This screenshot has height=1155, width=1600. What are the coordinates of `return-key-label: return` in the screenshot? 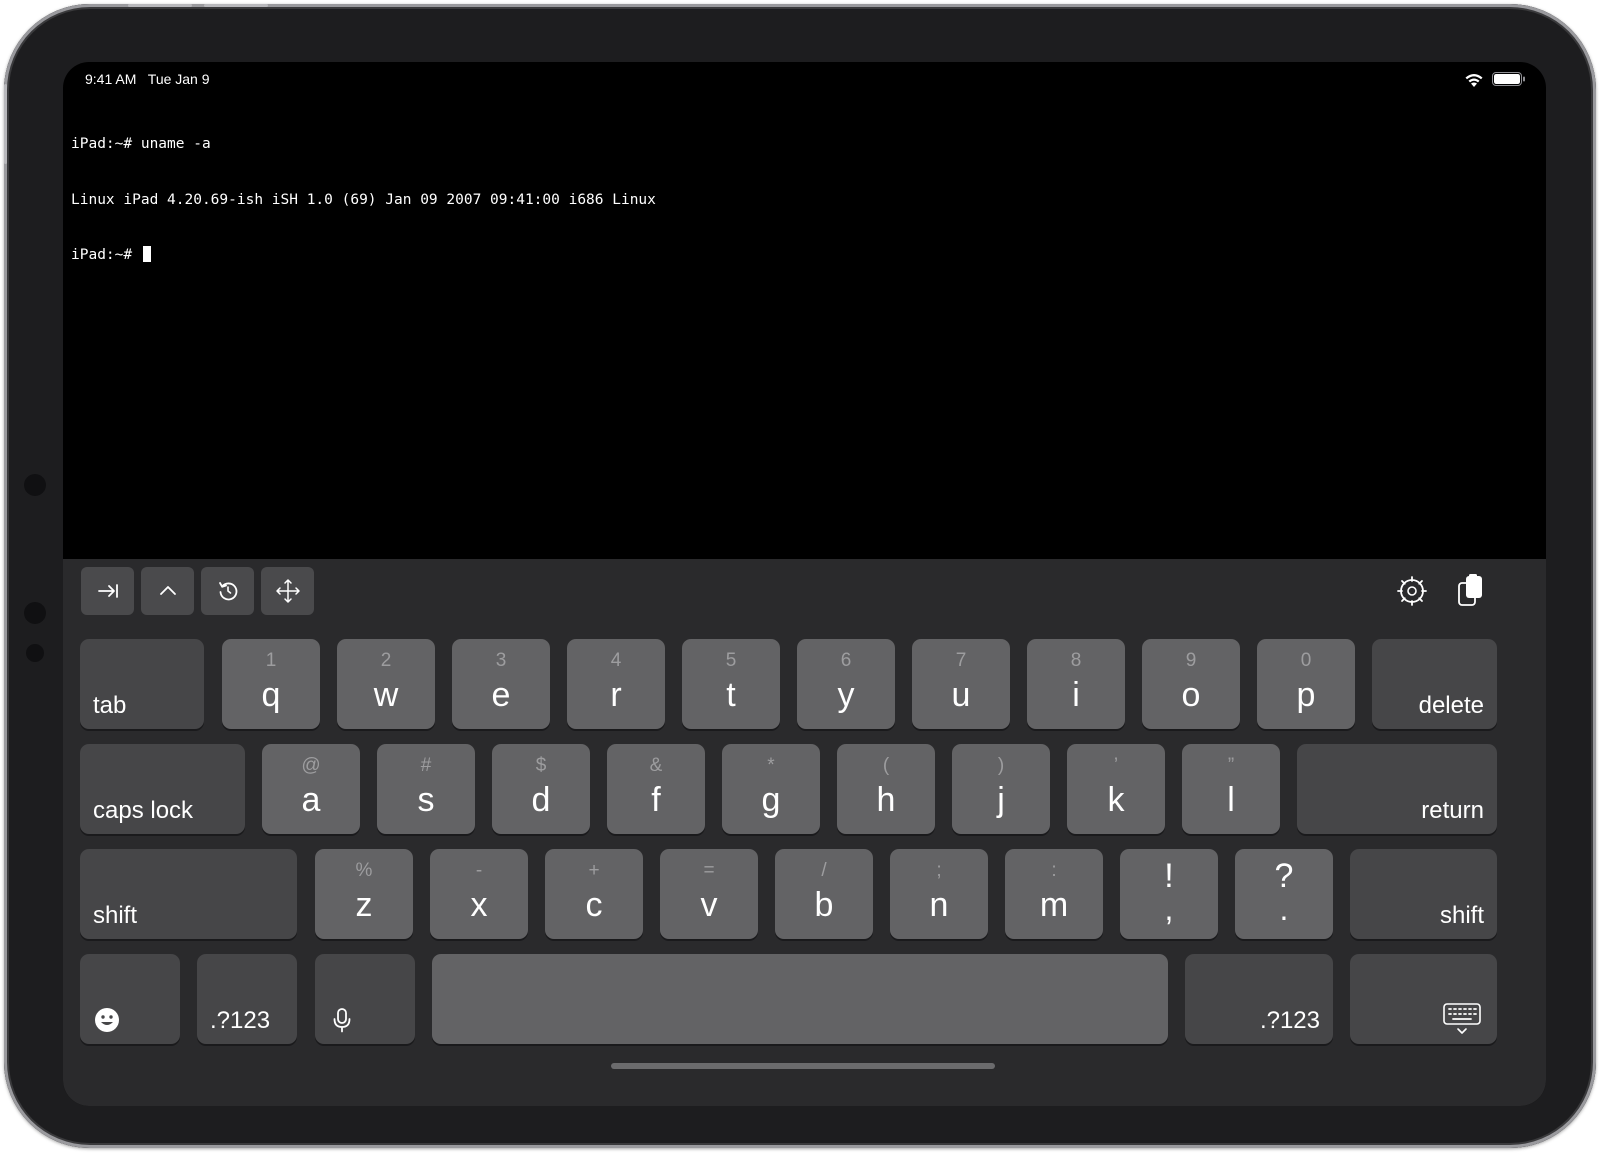 It's located at (1452, 810).